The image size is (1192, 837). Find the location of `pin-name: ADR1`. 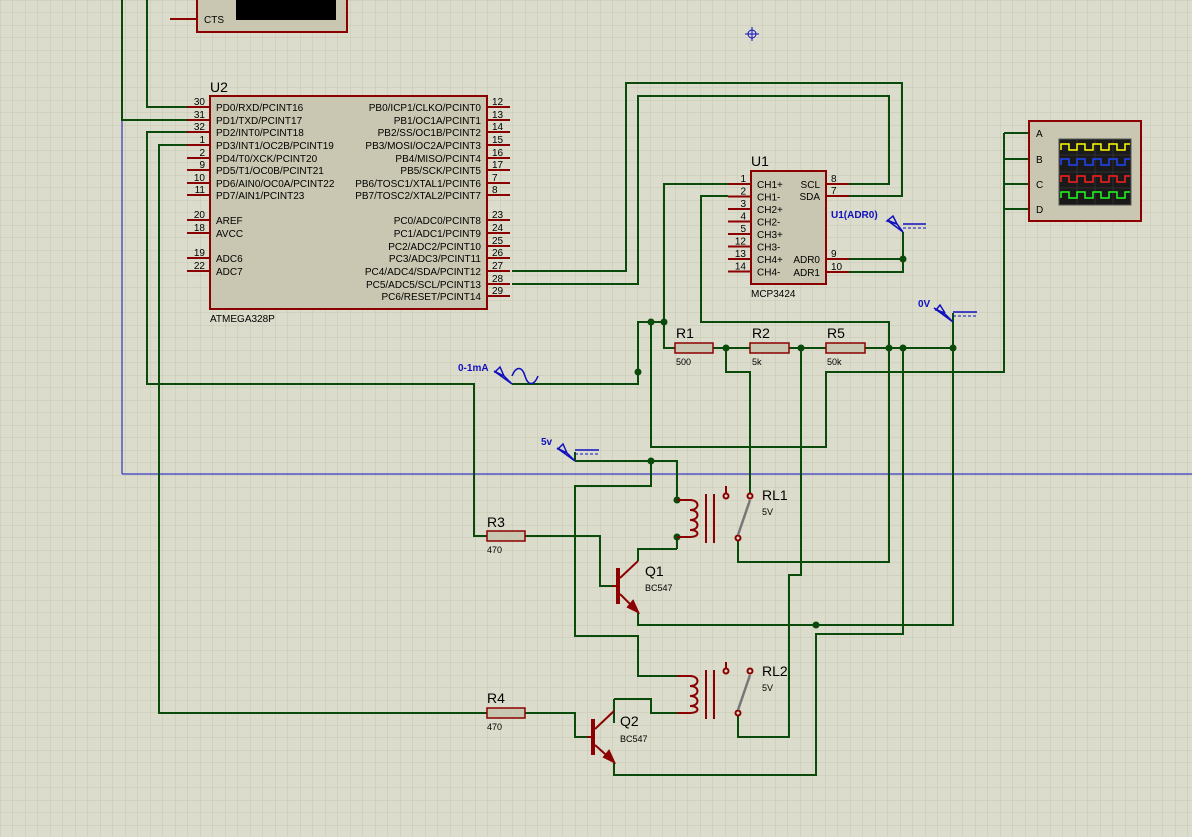

pin-name: ADR1 is located at coordinates (806, 273).